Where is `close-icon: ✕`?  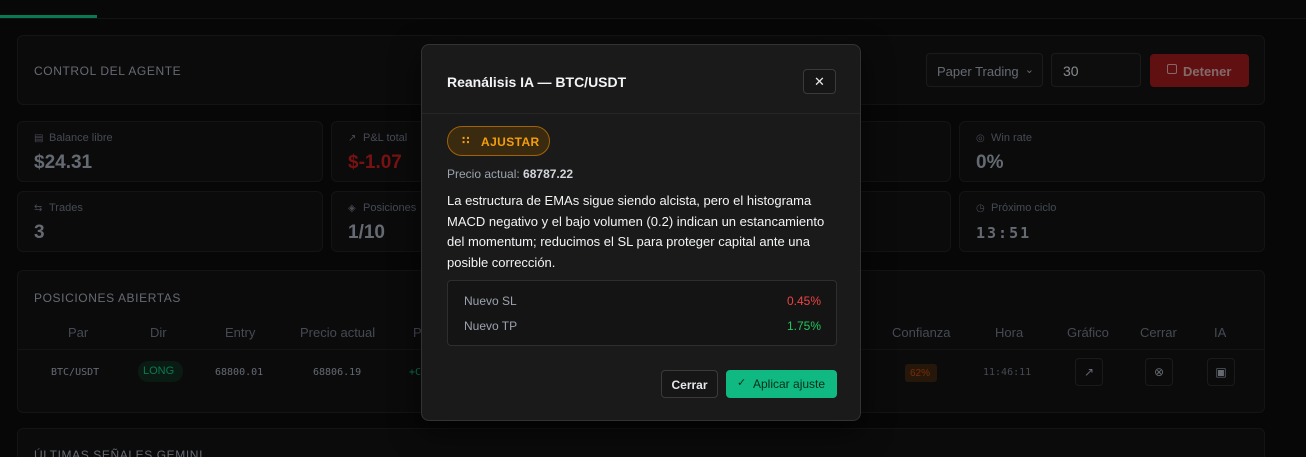
close-icon: ✕ is located at coordinates (819, 81).